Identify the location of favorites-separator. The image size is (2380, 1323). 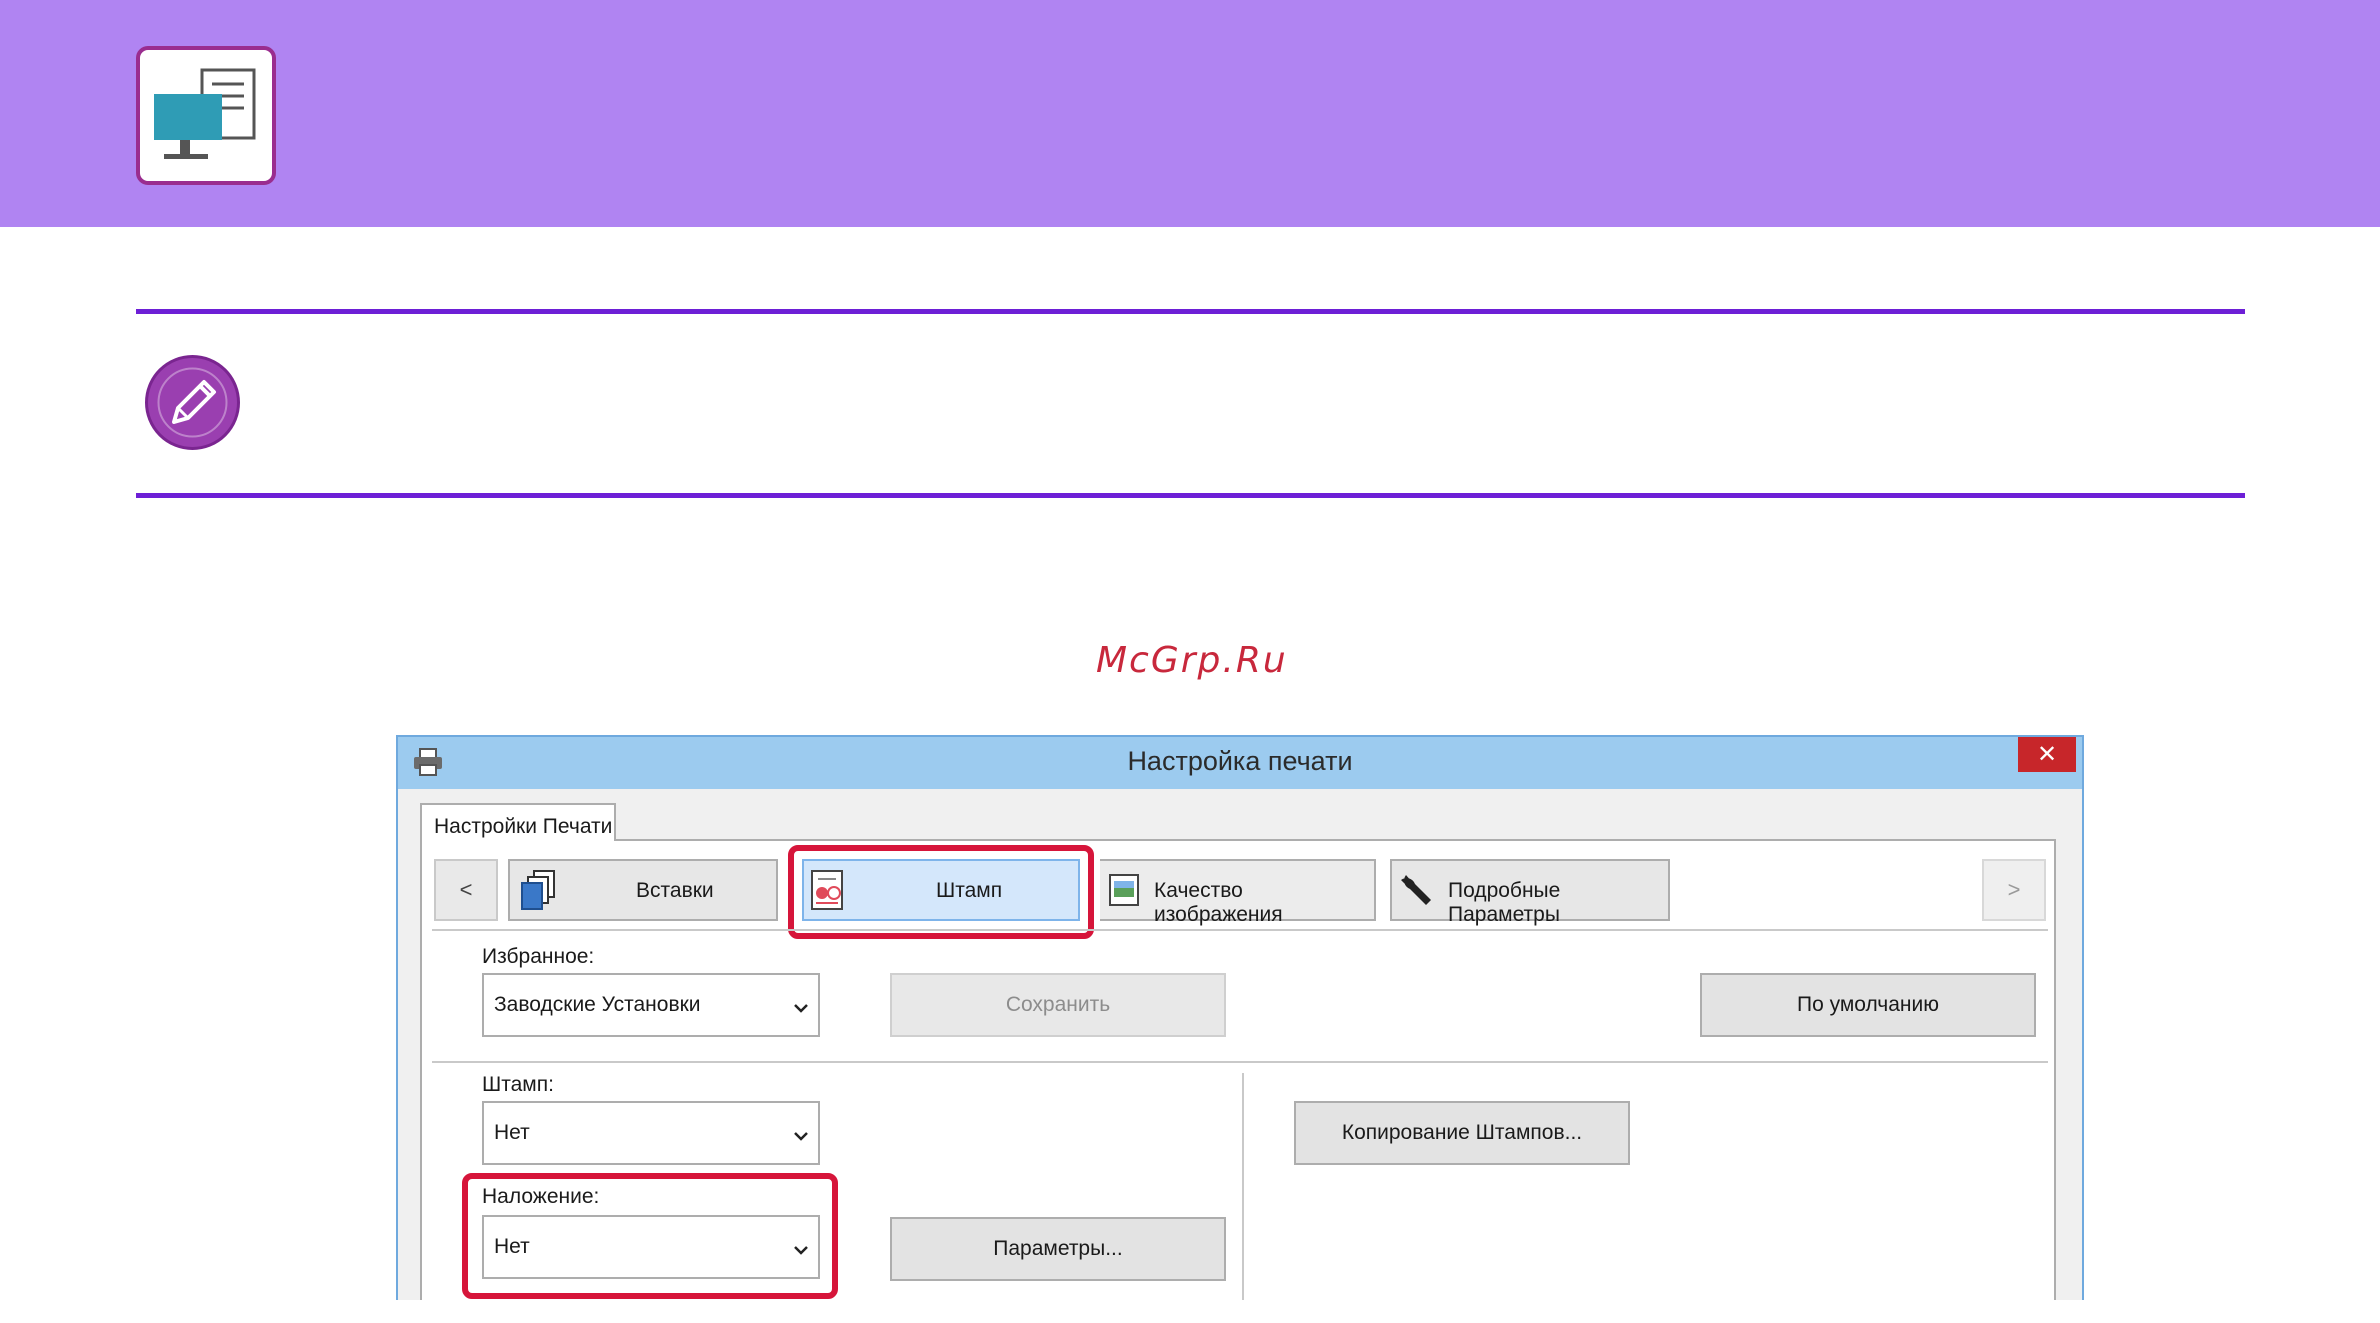
(1240, 1062).